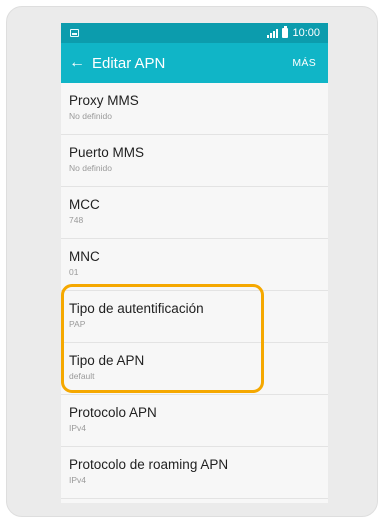 The image size is (386, 525). What do you see at coordinates (79, 63) in the screenshot?
I see `back-arrow-icon: ←` at bounding box center [79, 63].